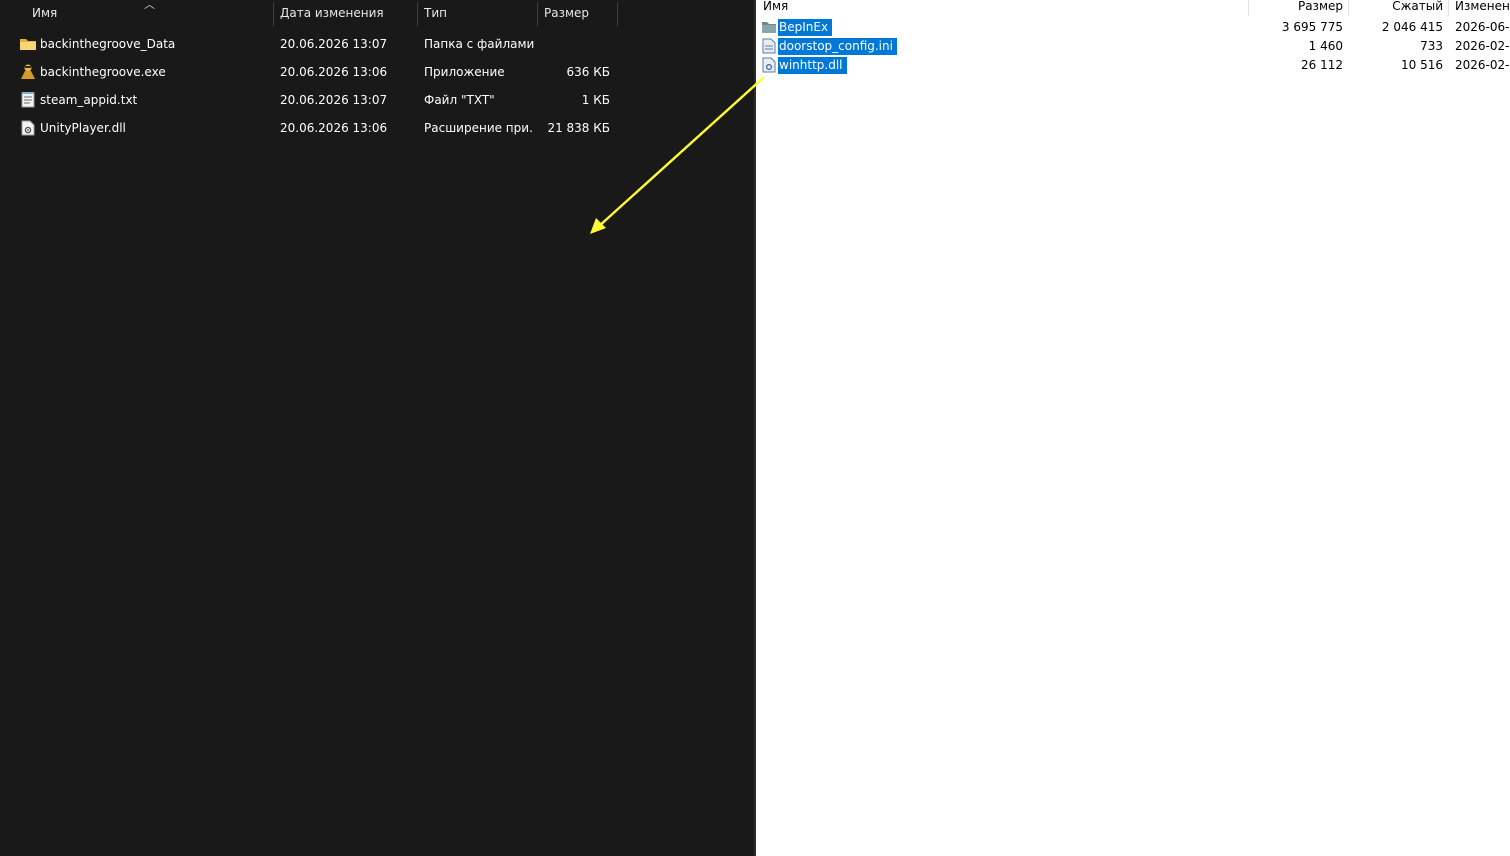 The height and width of the screenshot is (856, 1510). Describe the element at coordinates (578, 128) in the screenshot. I see `file-size: 21 838 КБ` at that location.